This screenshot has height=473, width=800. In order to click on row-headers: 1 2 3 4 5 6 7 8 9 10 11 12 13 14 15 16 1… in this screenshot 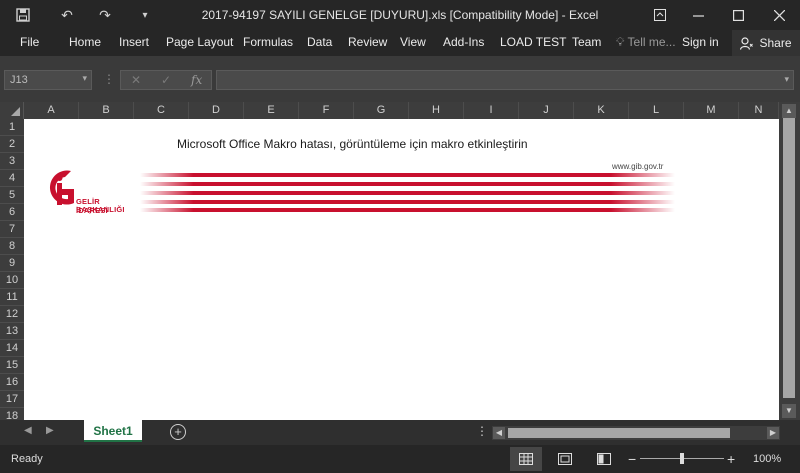, I will do `click(12, 269)`.